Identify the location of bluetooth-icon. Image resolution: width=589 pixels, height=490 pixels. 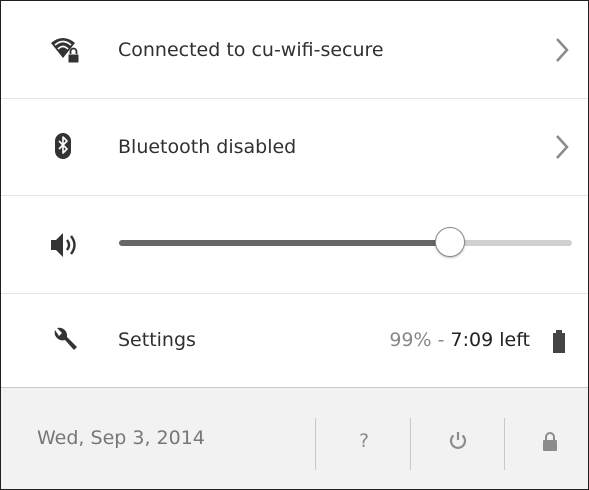
(65, 147).